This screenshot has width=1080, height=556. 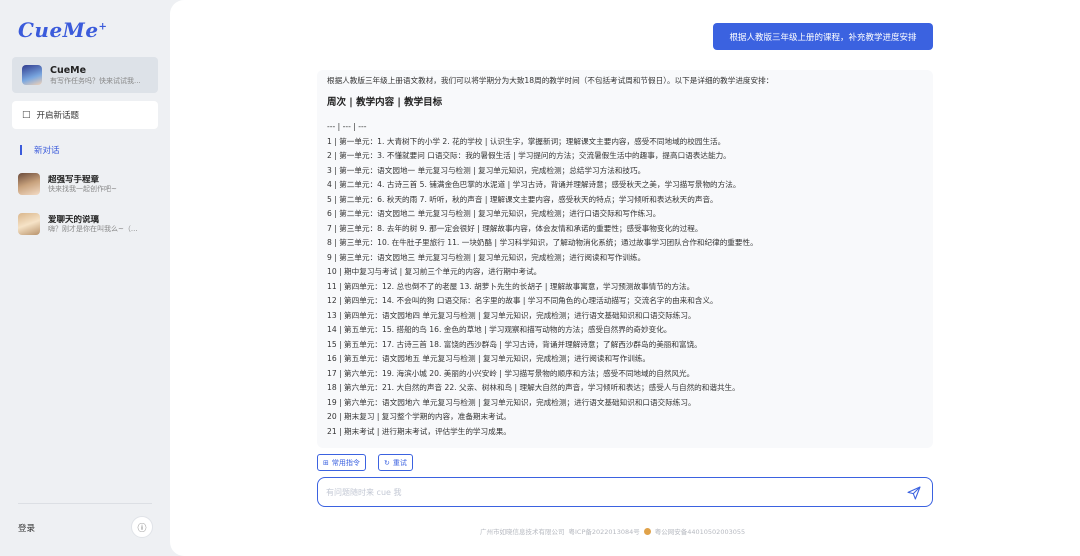 What do you see at coordinates (82, 188) in the screenshot?
I see `conversation-subtitle: 快来找我一起创作吧~` at bounding box center [82, 188].